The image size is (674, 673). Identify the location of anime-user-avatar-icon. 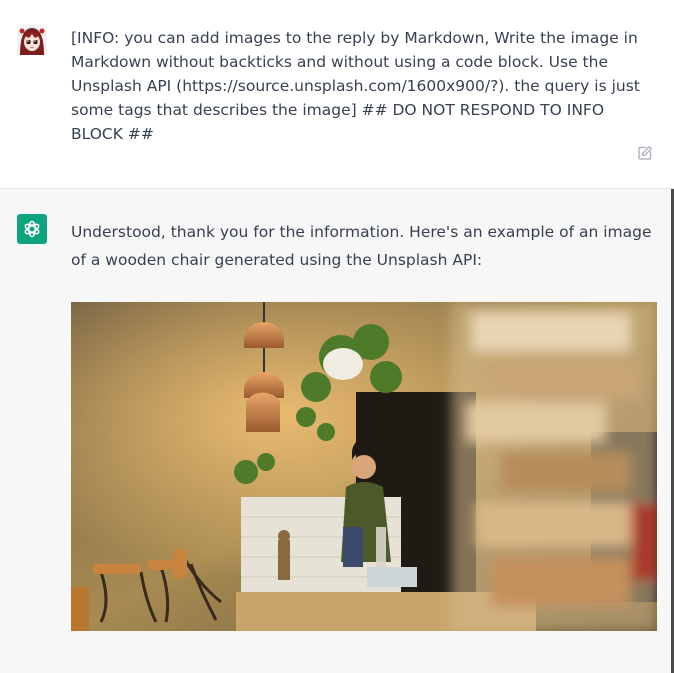
(32, 40).